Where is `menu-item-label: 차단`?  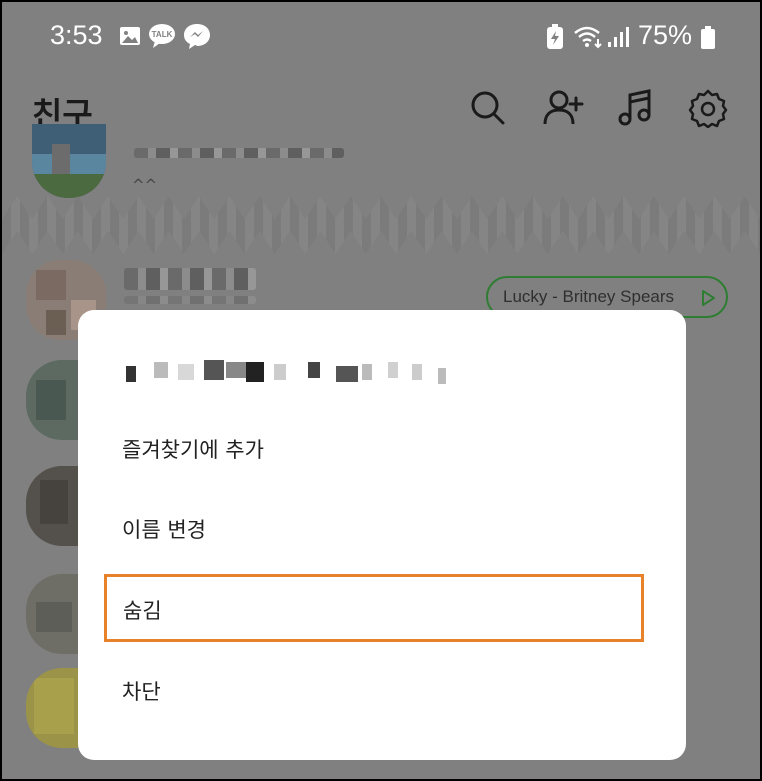 menu-item-label: 차단 is located at coordinates (141, 692).